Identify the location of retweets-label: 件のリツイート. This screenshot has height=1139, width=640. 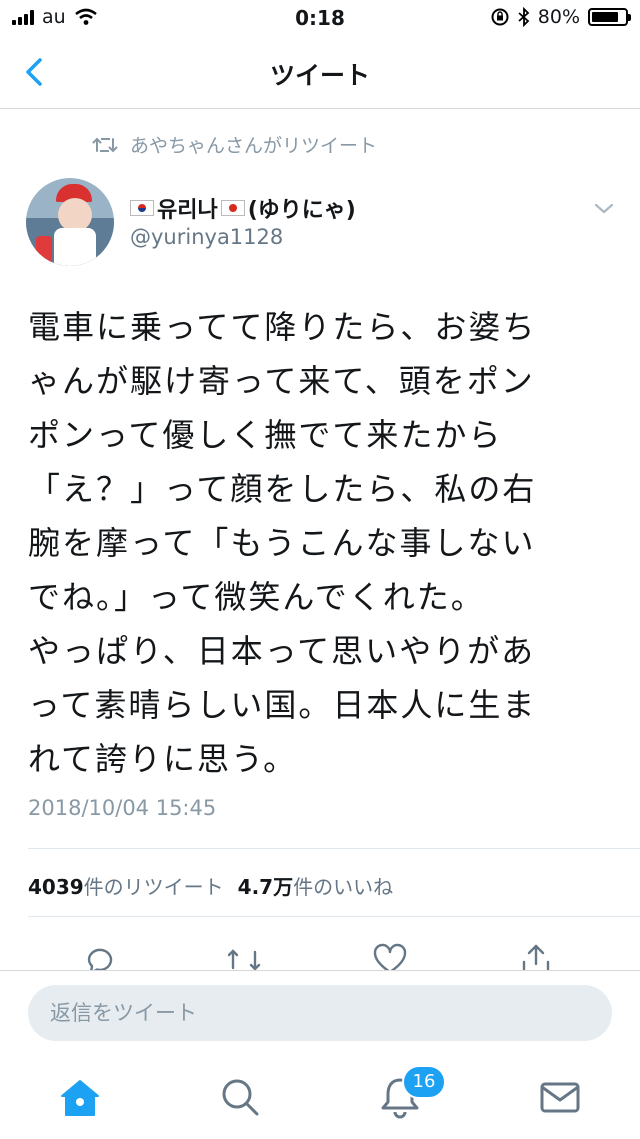
(153, 887).